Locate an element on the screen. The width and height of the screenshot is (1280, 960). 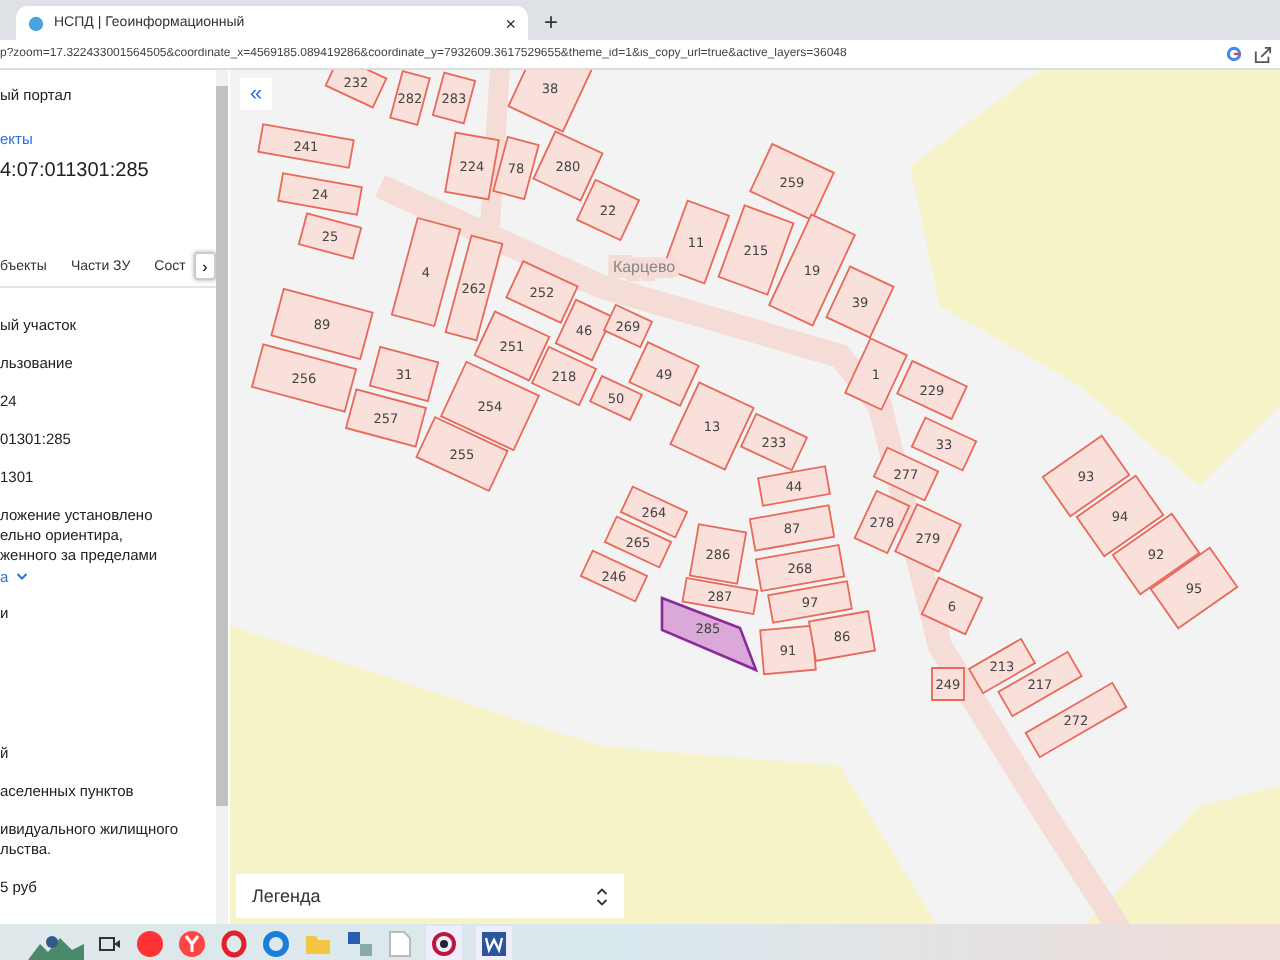
share-icon is located at coordinates (1263, 54).